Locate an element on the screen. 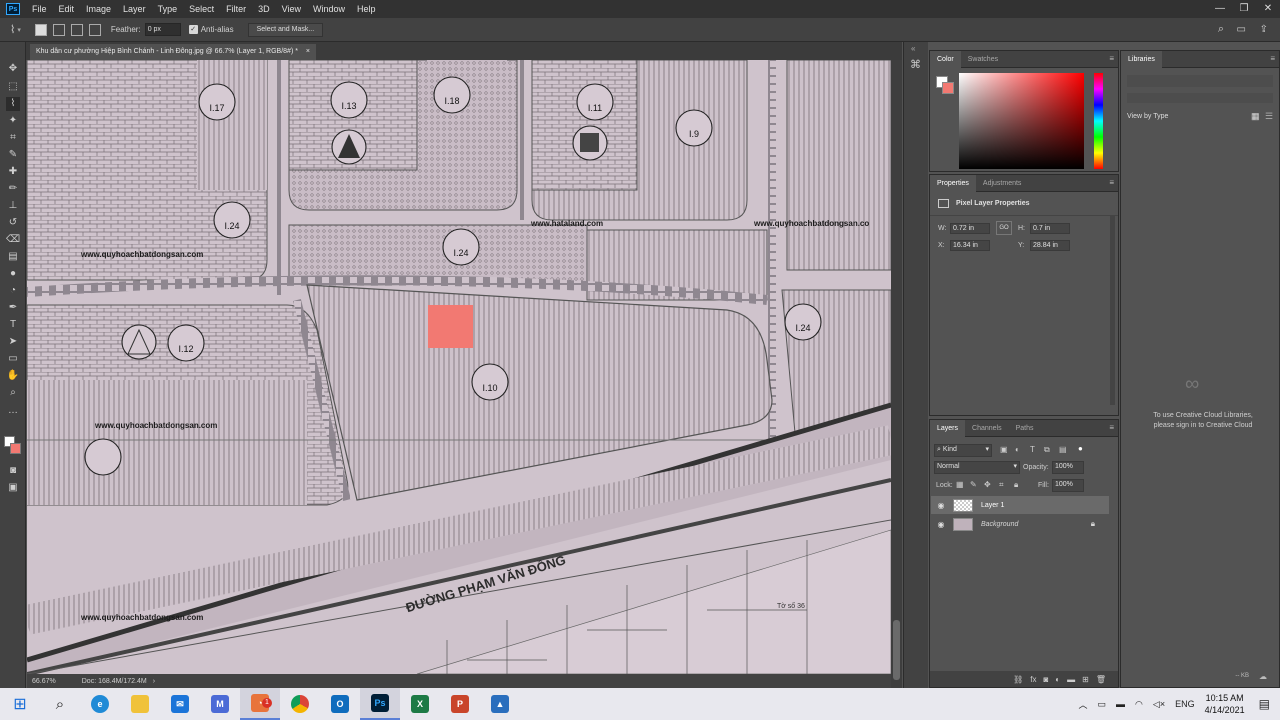 This screenshot has height=720, width=1280. layer-name: Layer 1 is located at coordinates (992, 505).